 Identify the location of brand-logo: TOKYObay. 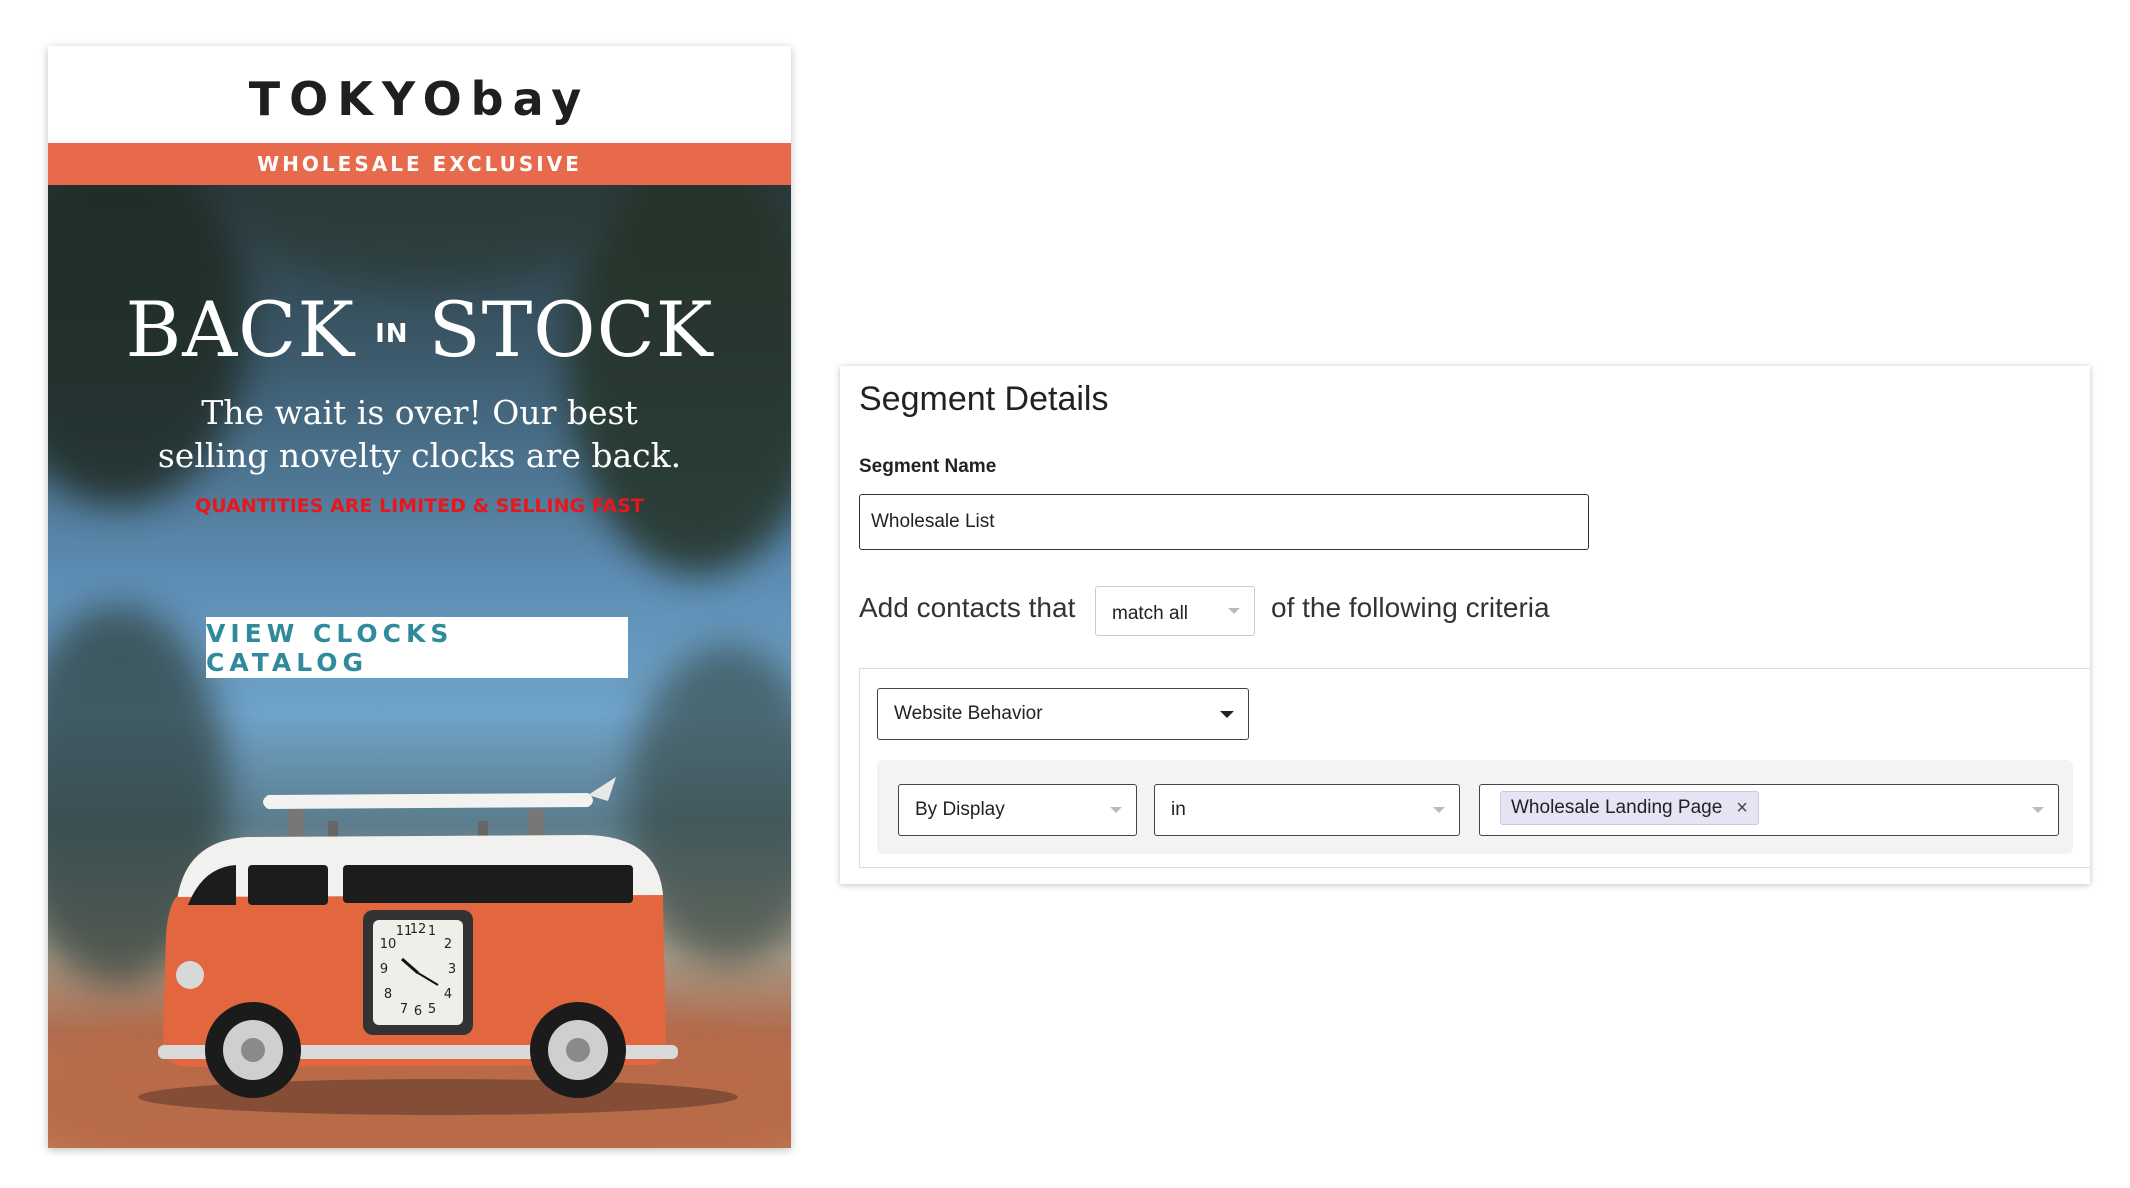
(419, 98).